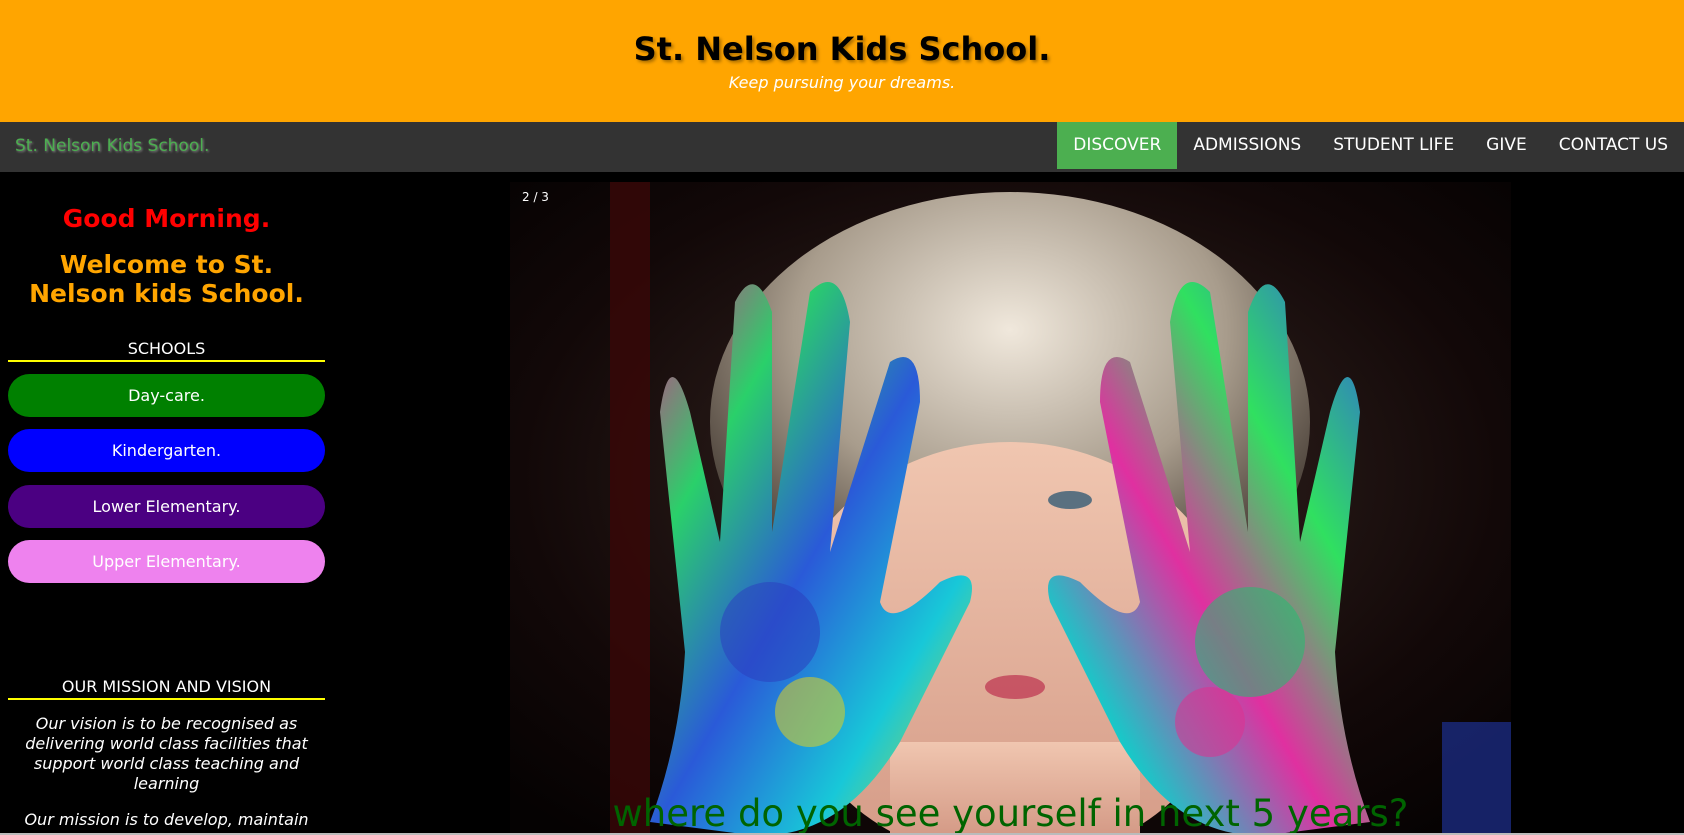  What do you see at coordinates (1393, 145) in the screenshot?
I see `nav-item-student-life: STUDENT LIFE` at bounding box center [1393, 145].